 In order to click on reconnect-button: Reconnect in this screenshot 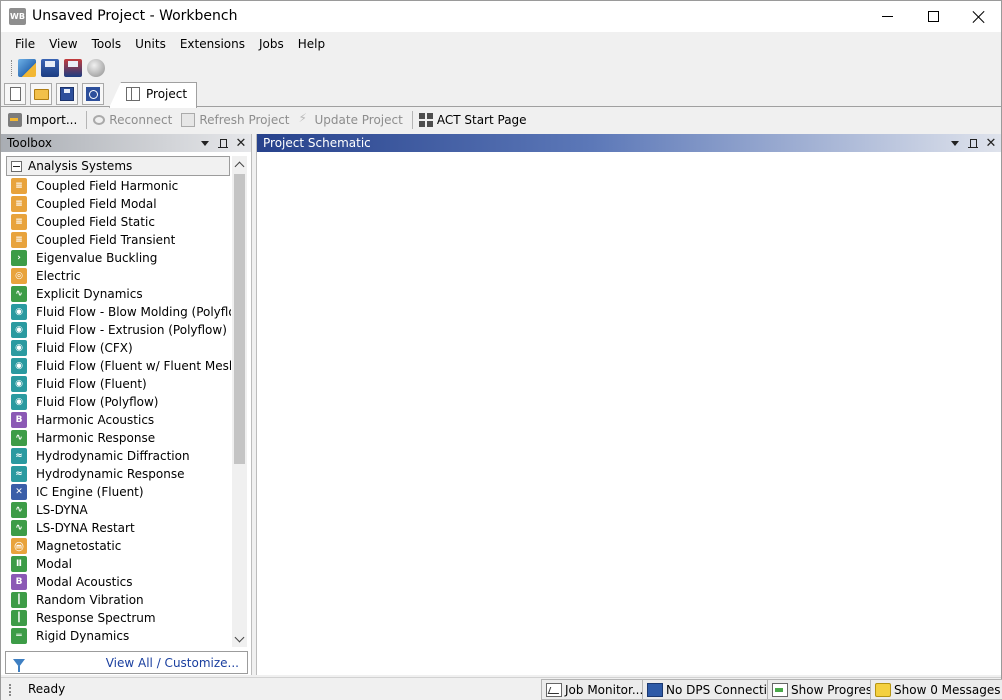, I will do `click(132, 120)`.